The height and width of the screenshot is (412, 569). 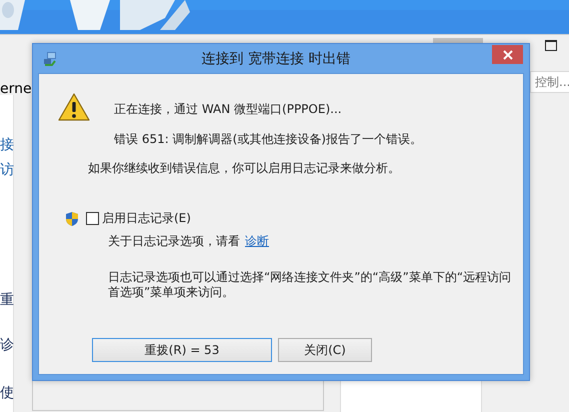 What do you see at coordinates (7, 393) in the screenshot?
I see `side-text: 使` at bounding box center [7, 393].